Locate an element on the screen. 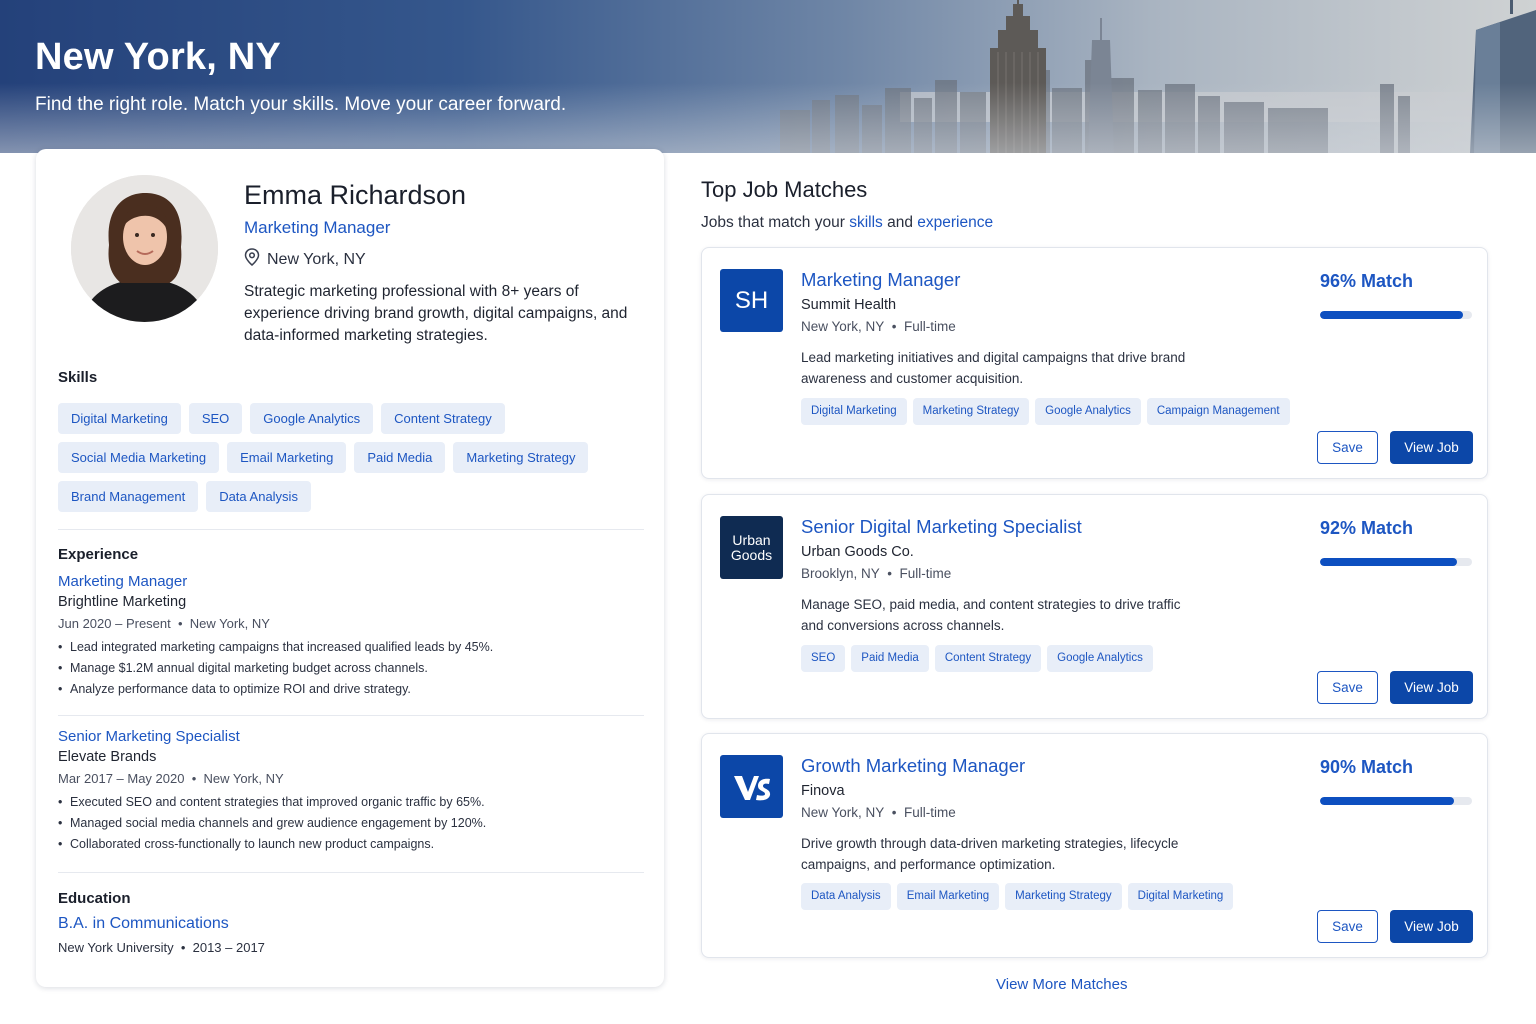 The height and width of the screenshot is (1024, 1536). skill-chip: Paid Media is located at coordinates (400, 457).